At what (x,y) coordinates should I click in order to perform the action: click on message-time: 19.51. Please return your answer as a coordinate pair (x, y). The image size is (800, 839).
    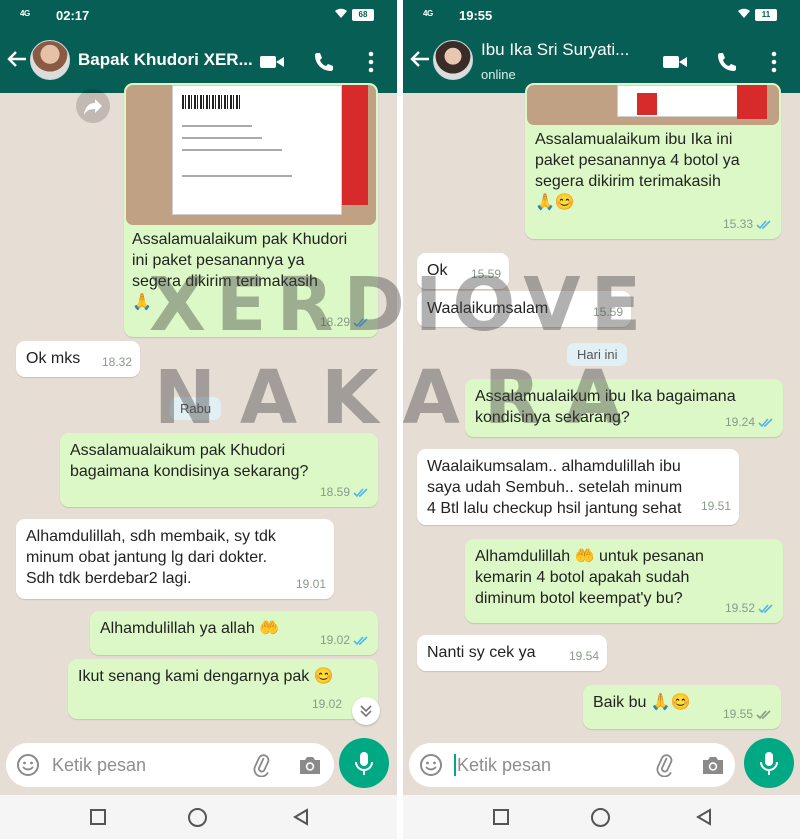
    Looking at the image, I should click on (715, 506).